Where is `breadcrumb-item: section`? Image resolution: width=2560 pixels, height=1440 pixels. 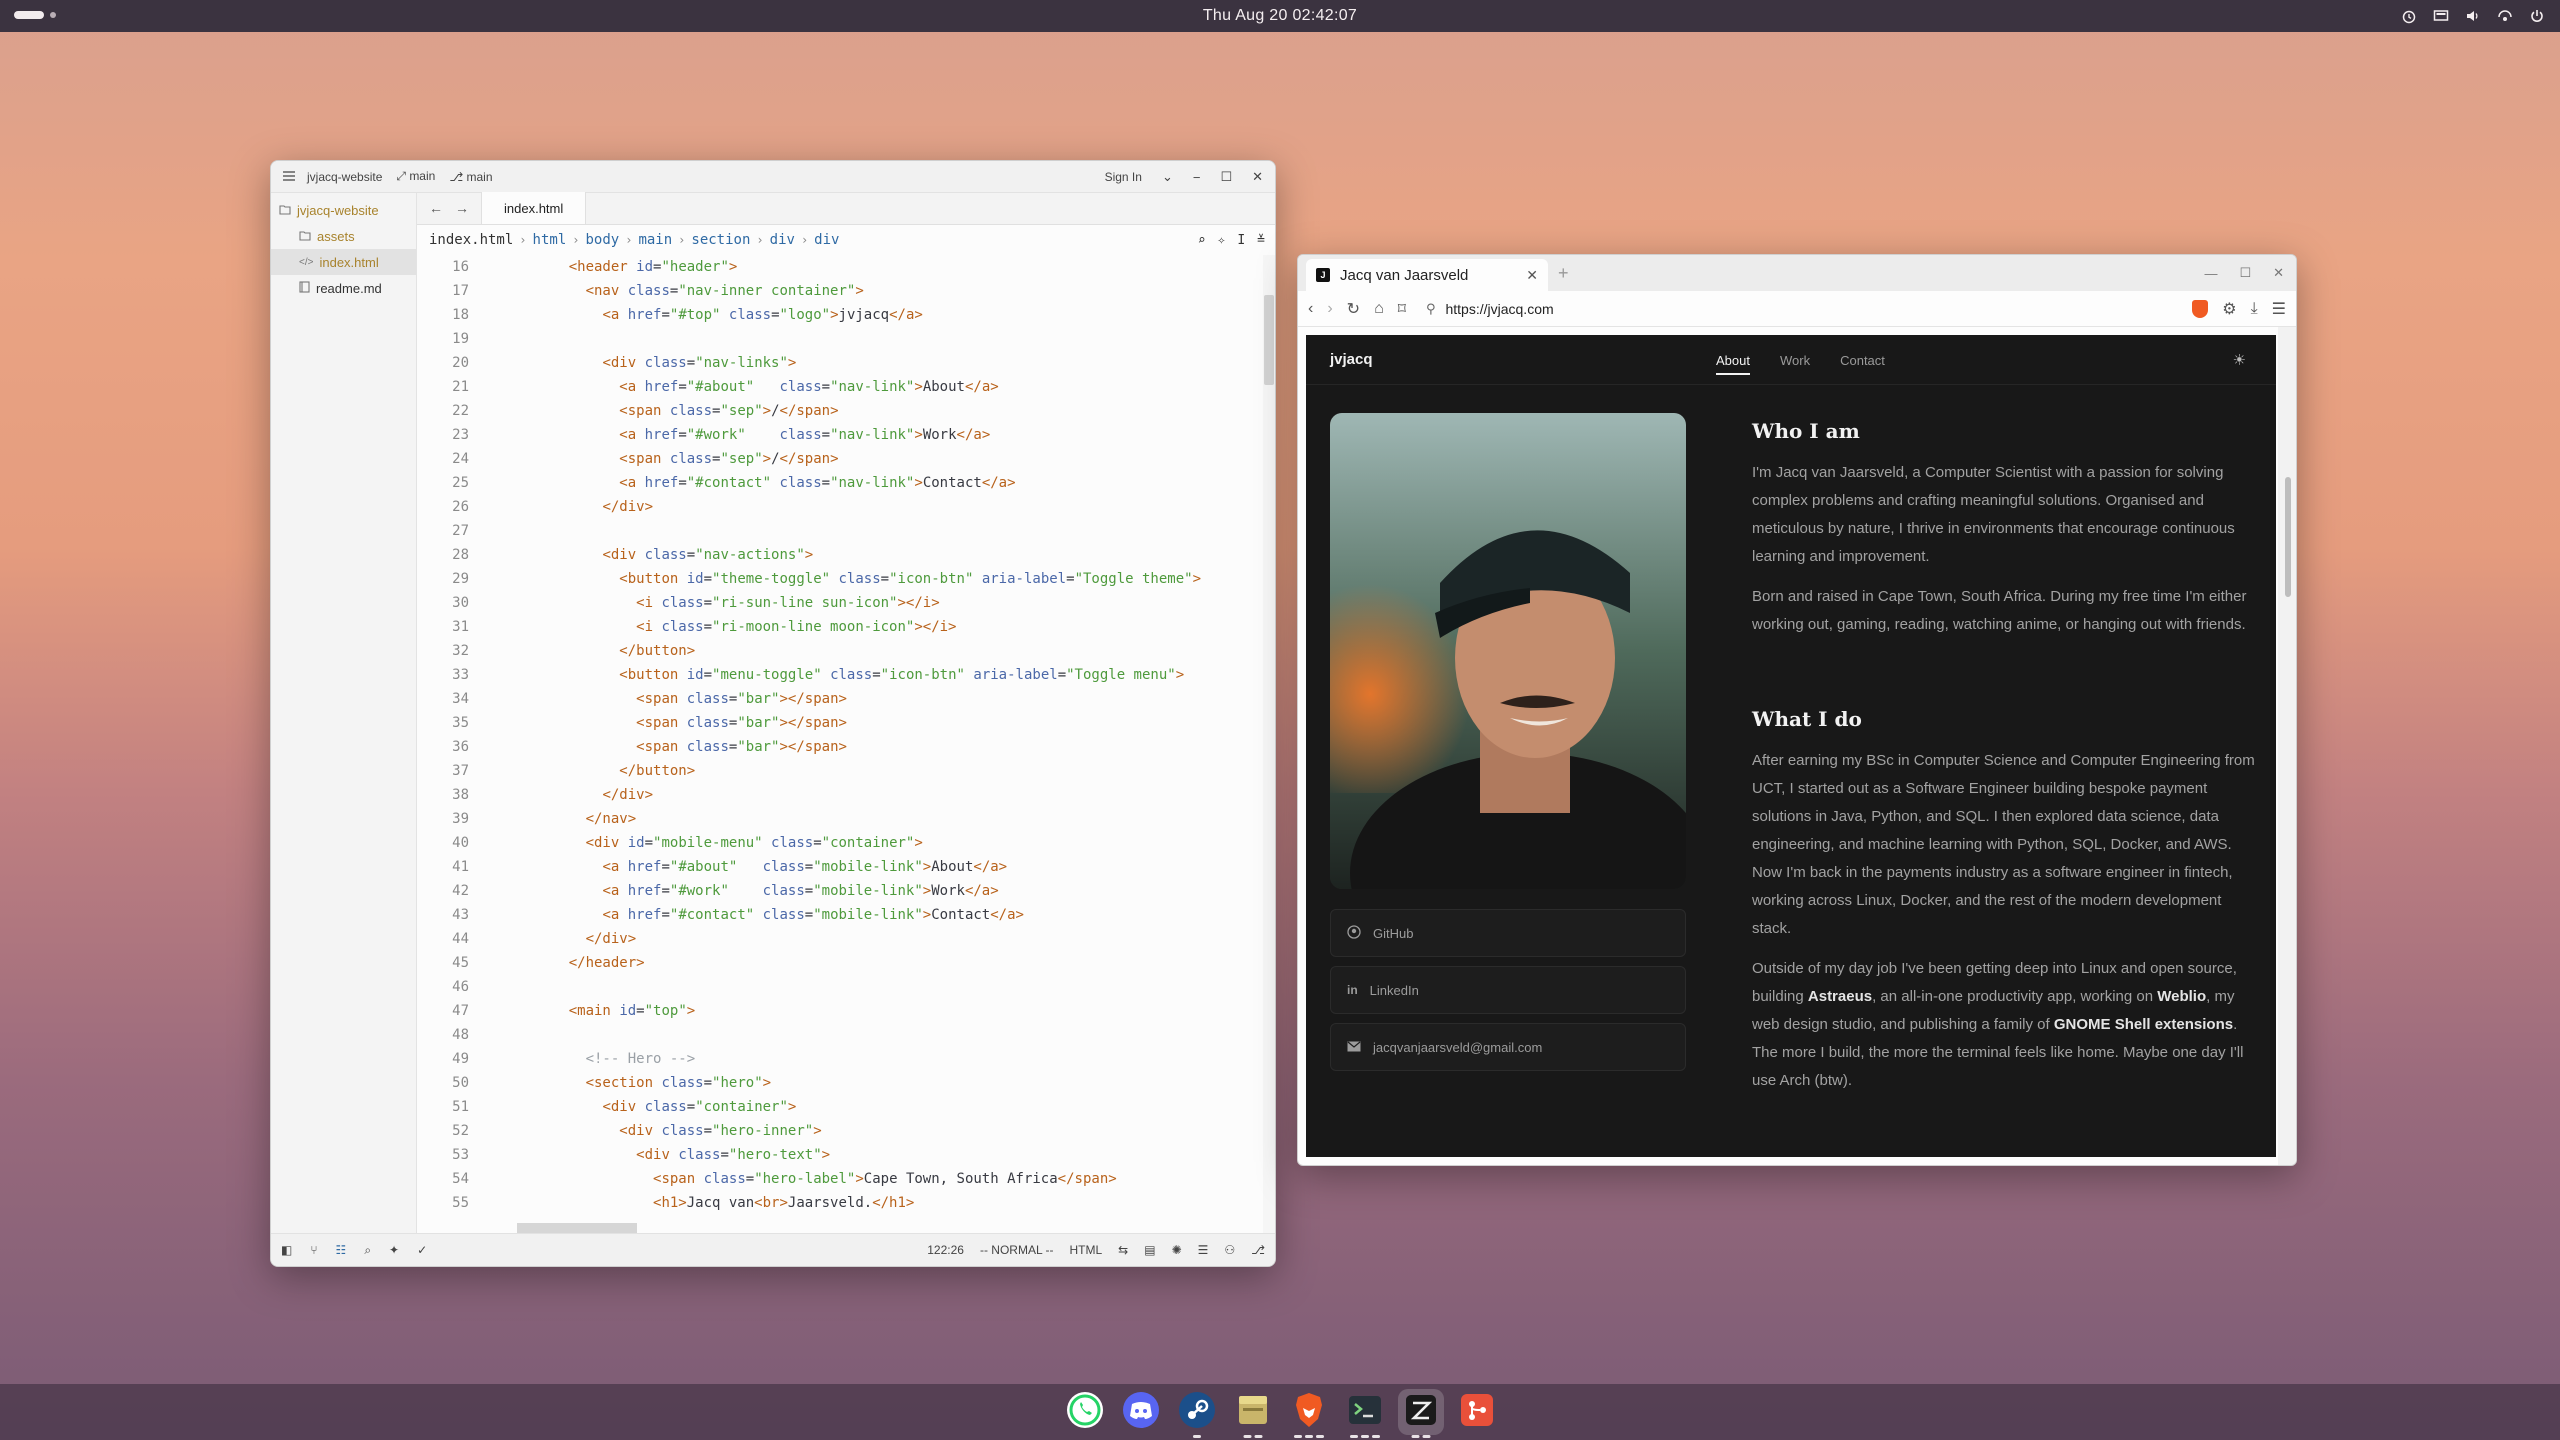 breadcrumb-item: section is located at coordinates (720, 240).